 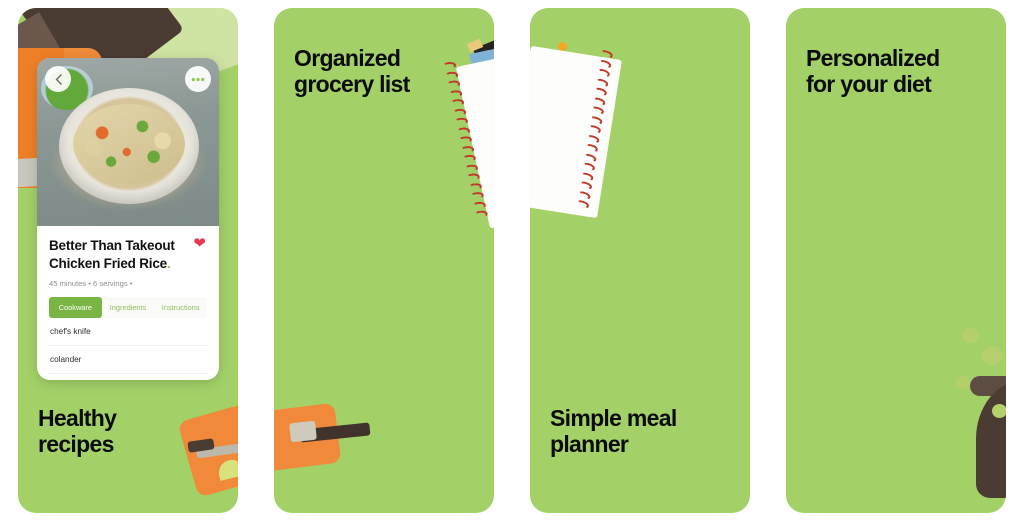 I want to click on decor-pan-rim, so click(x=988, y=386).